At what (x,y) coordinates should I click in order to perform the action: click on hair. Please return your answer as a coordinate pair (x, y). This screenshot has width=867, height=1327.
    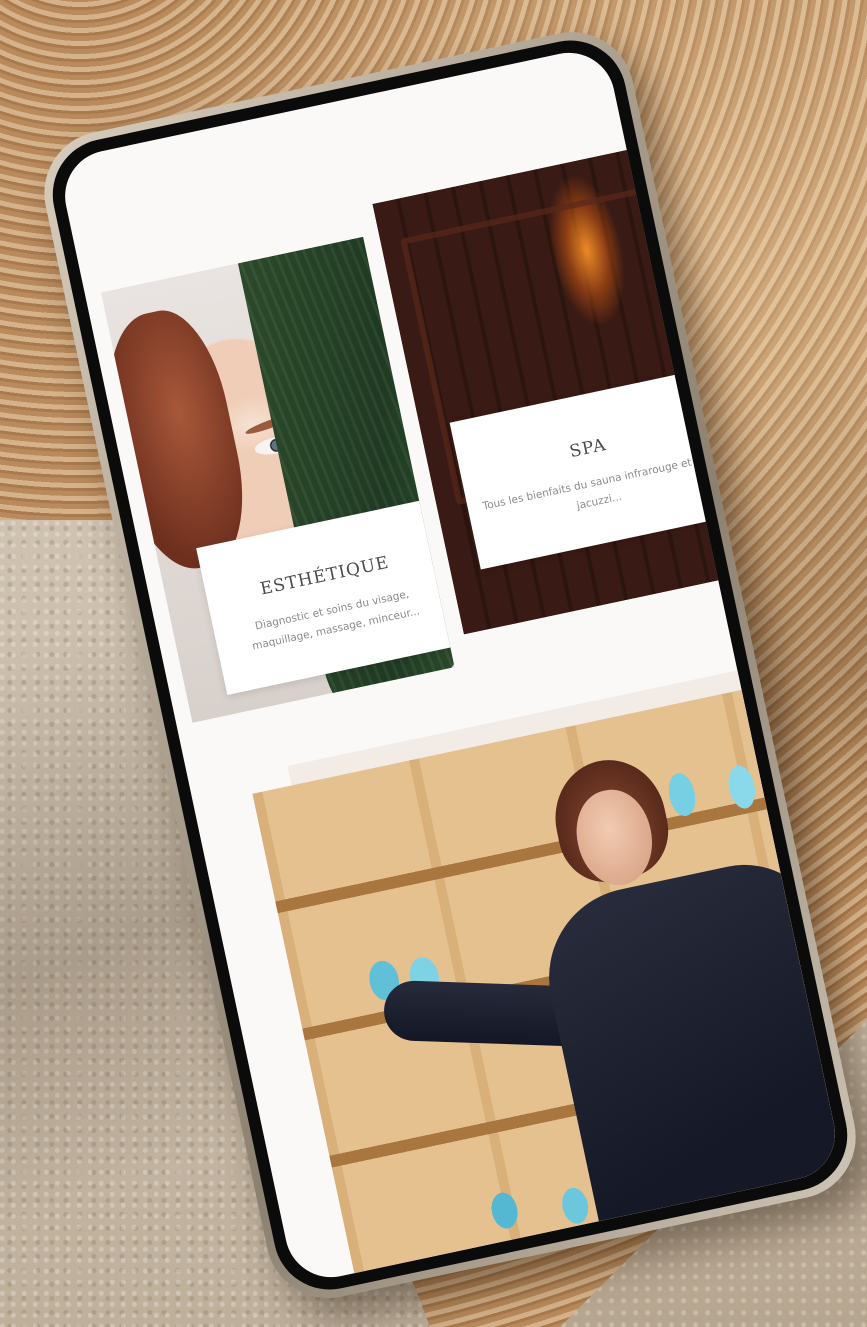
    Looking at the image, I should click on (180, 440).